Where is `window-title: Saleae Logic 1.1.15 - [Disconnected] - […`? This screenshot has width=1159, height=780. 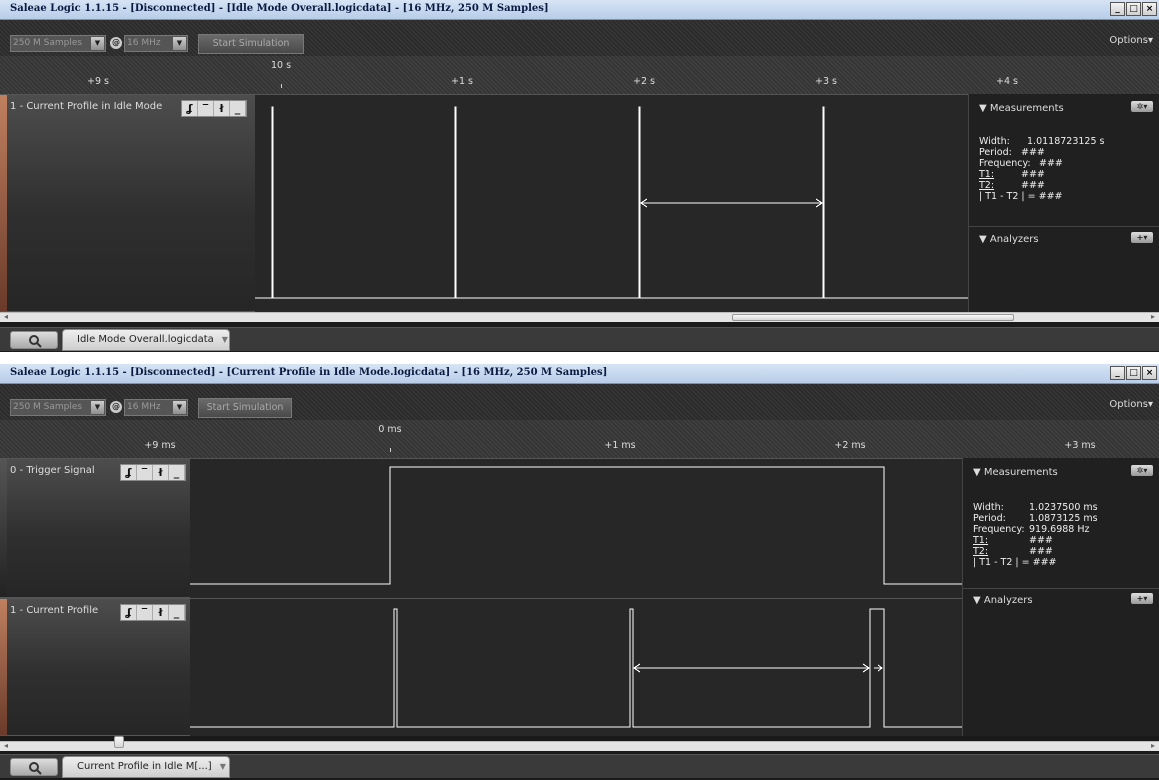 window-title: Saleae Logic 1.1.15 - [Disconnected] - [… is located at coordinates (309, 372).